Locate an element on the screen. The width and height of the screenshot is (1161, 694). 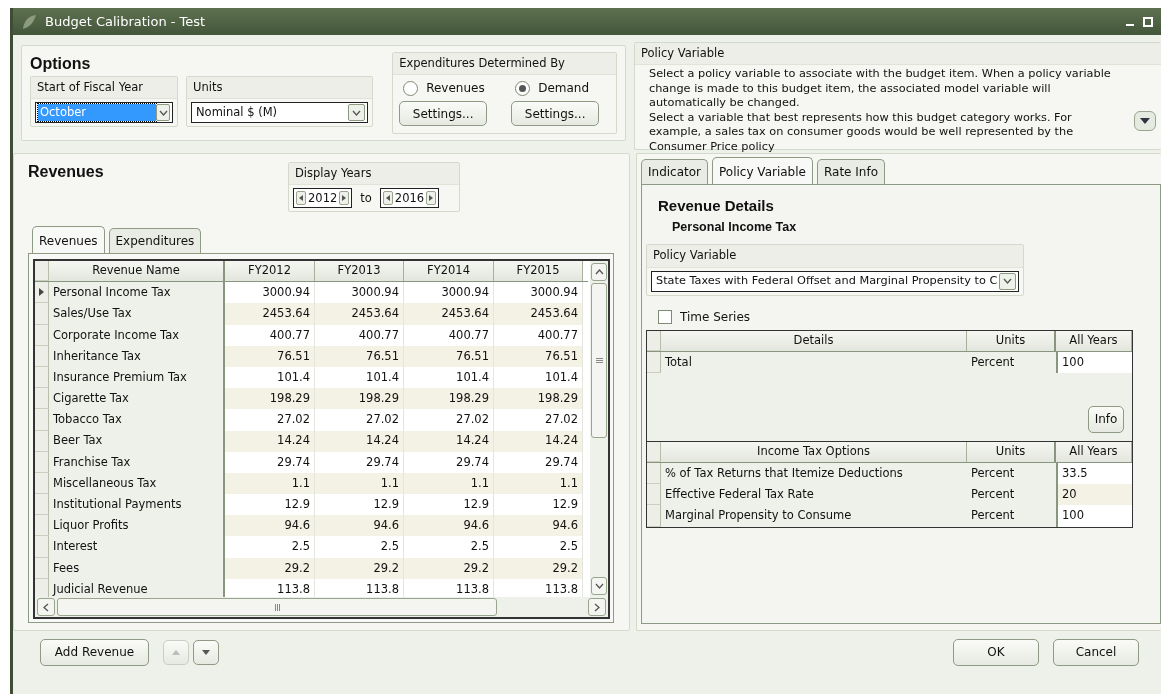
section-title: Revenue Details is located at coordinates (716, 206).